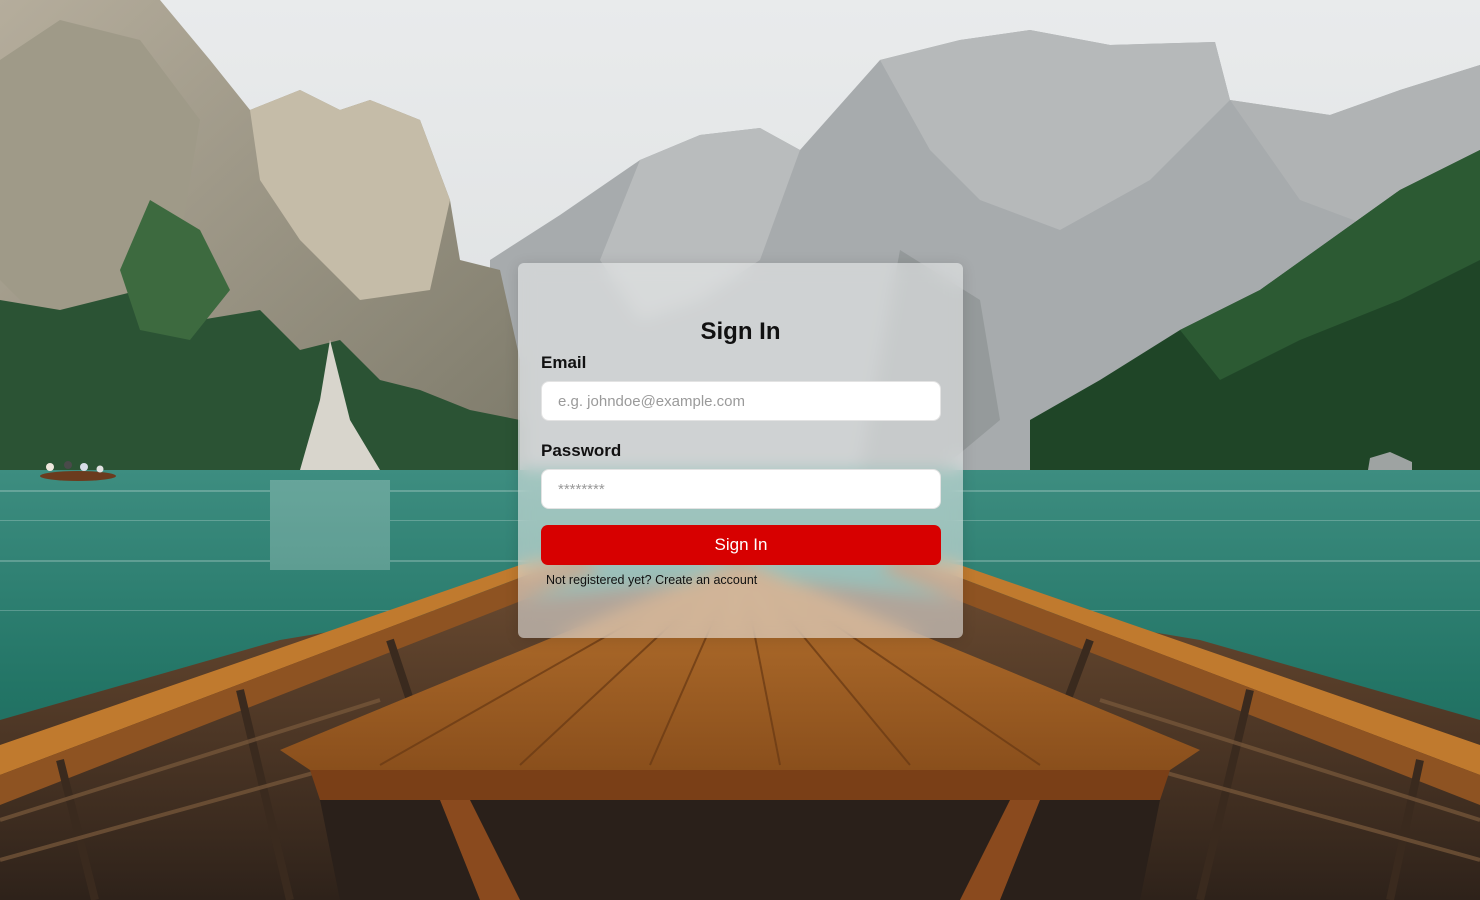 This screenshot has width=1480, height=900. What do you see at coordinates (581, 450) in the screenshot?
I see `password-label: Password` at bounding box center [581, 450].